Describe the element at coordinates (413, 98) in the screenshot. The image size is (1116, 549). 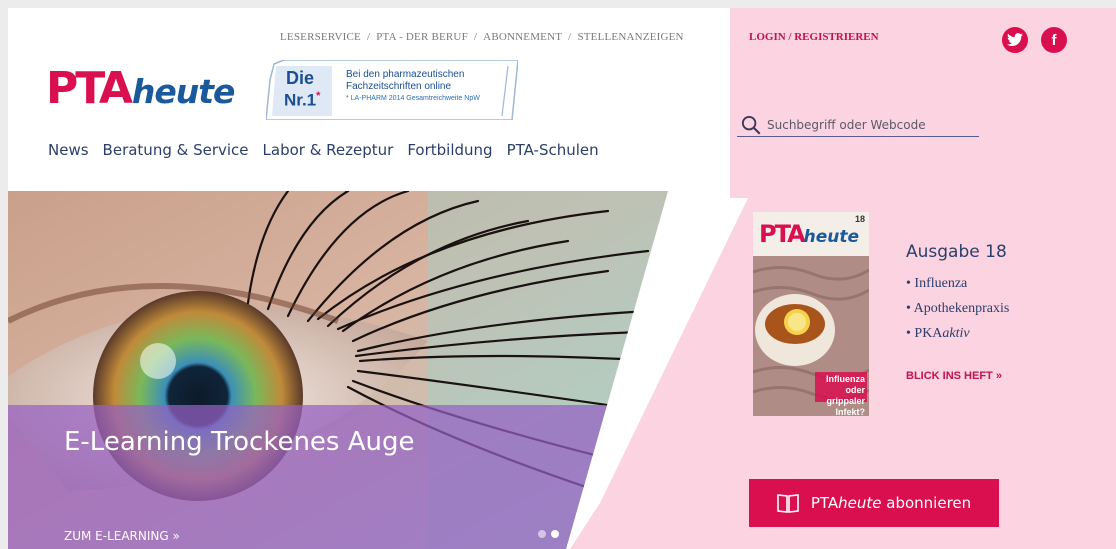
I see `badge-footnote: * LA-PHARM 2014 Gesamtreichweite NpW` at that location.